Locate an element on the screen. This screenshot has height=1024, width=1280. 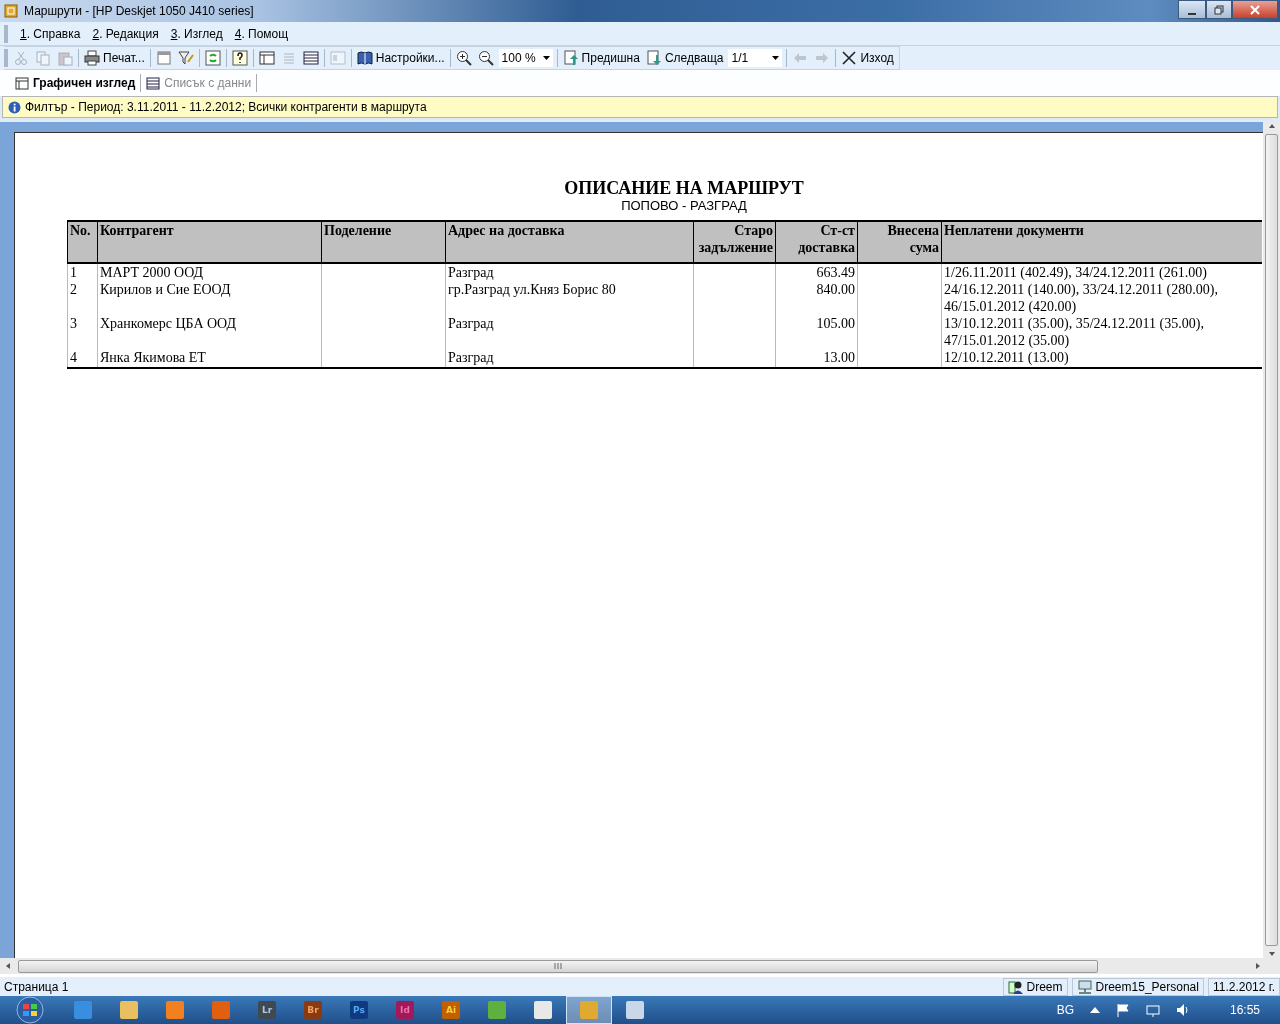
column-header: Ст-ст доставка is located at coordinates (816, 242).